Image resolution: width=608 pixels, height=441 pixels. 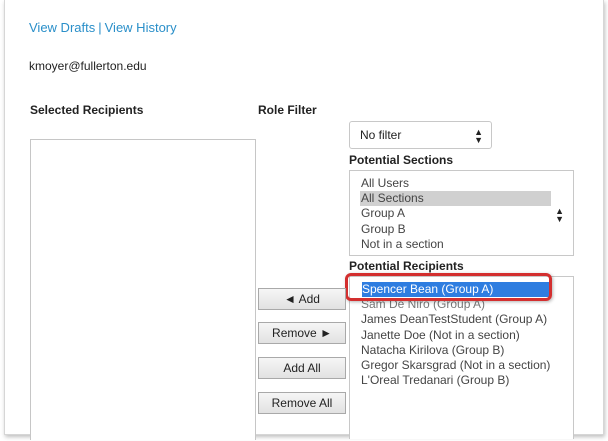 I want to click on view-drafts-link: View Drafts, so click(x=62, y=27).